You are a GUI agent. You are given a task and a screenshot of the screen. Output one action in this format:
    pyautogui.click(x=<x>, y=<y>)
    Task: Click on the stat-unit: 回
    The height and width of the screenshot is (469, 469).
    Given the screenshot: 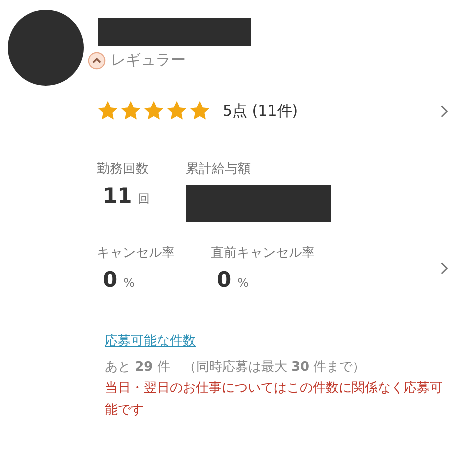 What is the action you would take?
    pyautogui.click(x=144, y=199)
    